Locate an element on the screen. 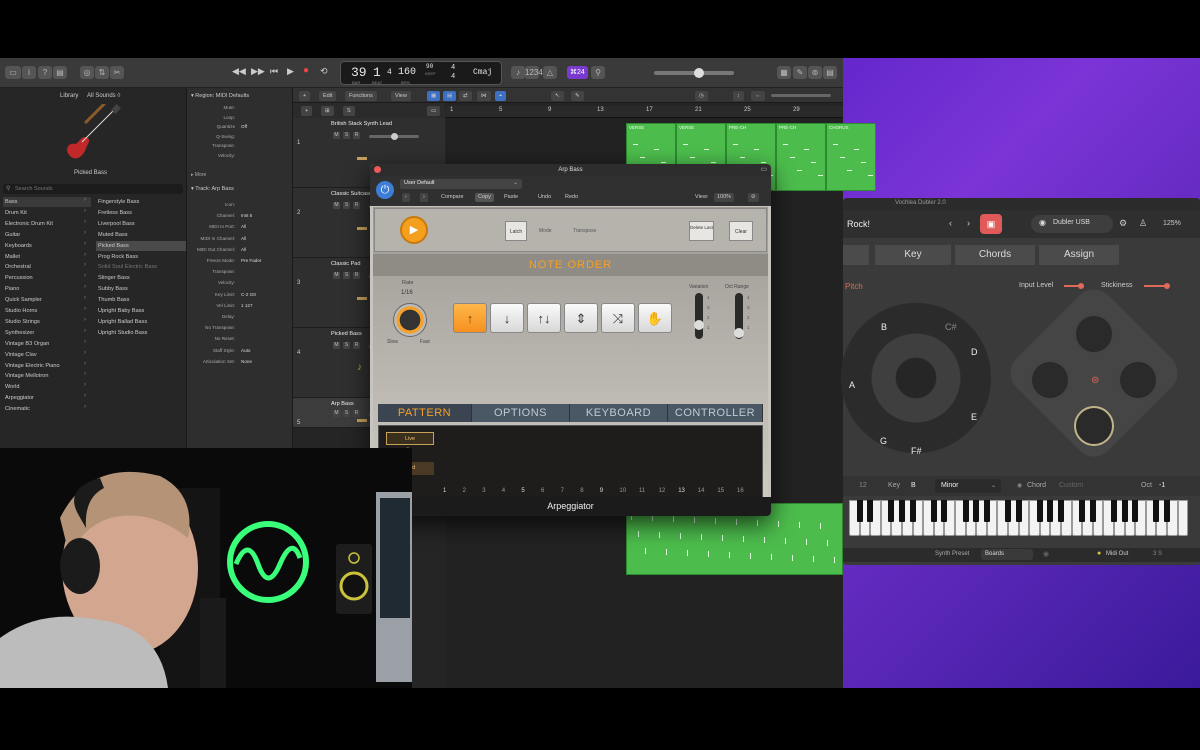 This screenshot has width=1200, height=750. master-volume-knob is located at coordinates (699, 73).